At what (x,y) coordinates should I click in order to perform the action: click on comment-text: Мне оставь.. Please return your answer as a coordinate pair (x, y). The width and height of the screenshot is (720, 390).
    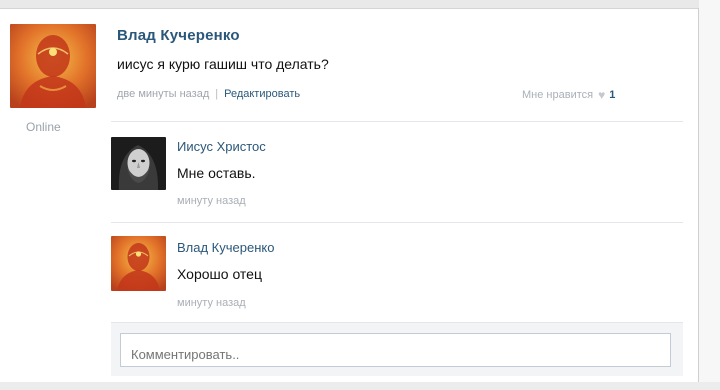
    Looking at the image, I should click on (216, 173).